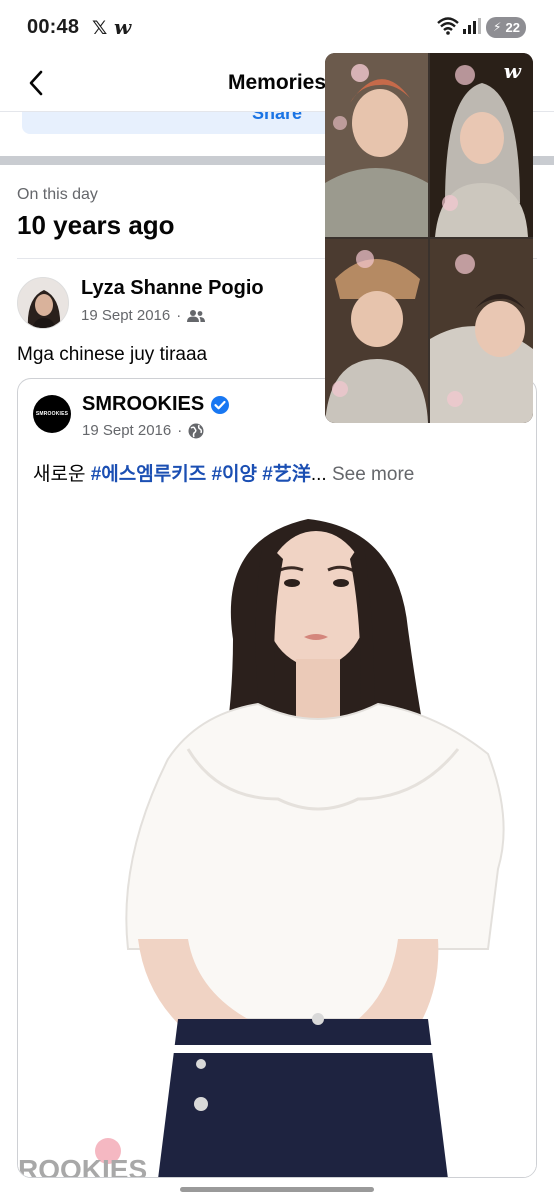 The height and width of the screenshot is (1200, 554). I want to click on post-text: Mga chinese juy tiraaa, so click(112, 354).